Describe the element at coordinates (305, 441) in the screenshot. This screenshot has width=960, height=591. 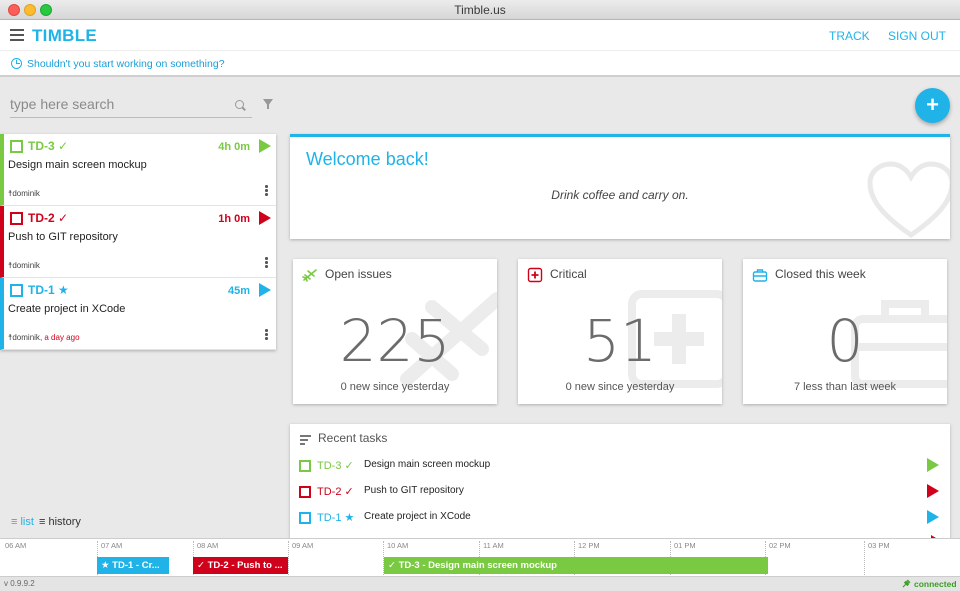
I see `list-icon` at that location.